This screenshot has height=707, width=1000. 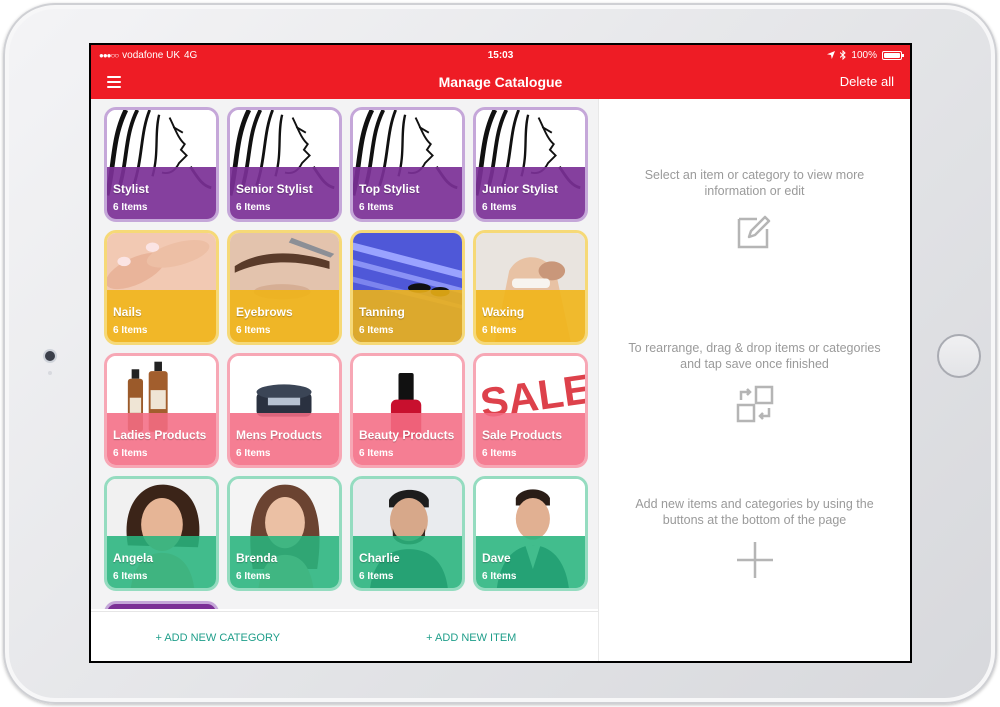 What do you see at coordinates (264, 312) in the screenshot?
I see `tile-name: Eyebrows` at bounding box center [264, 312].